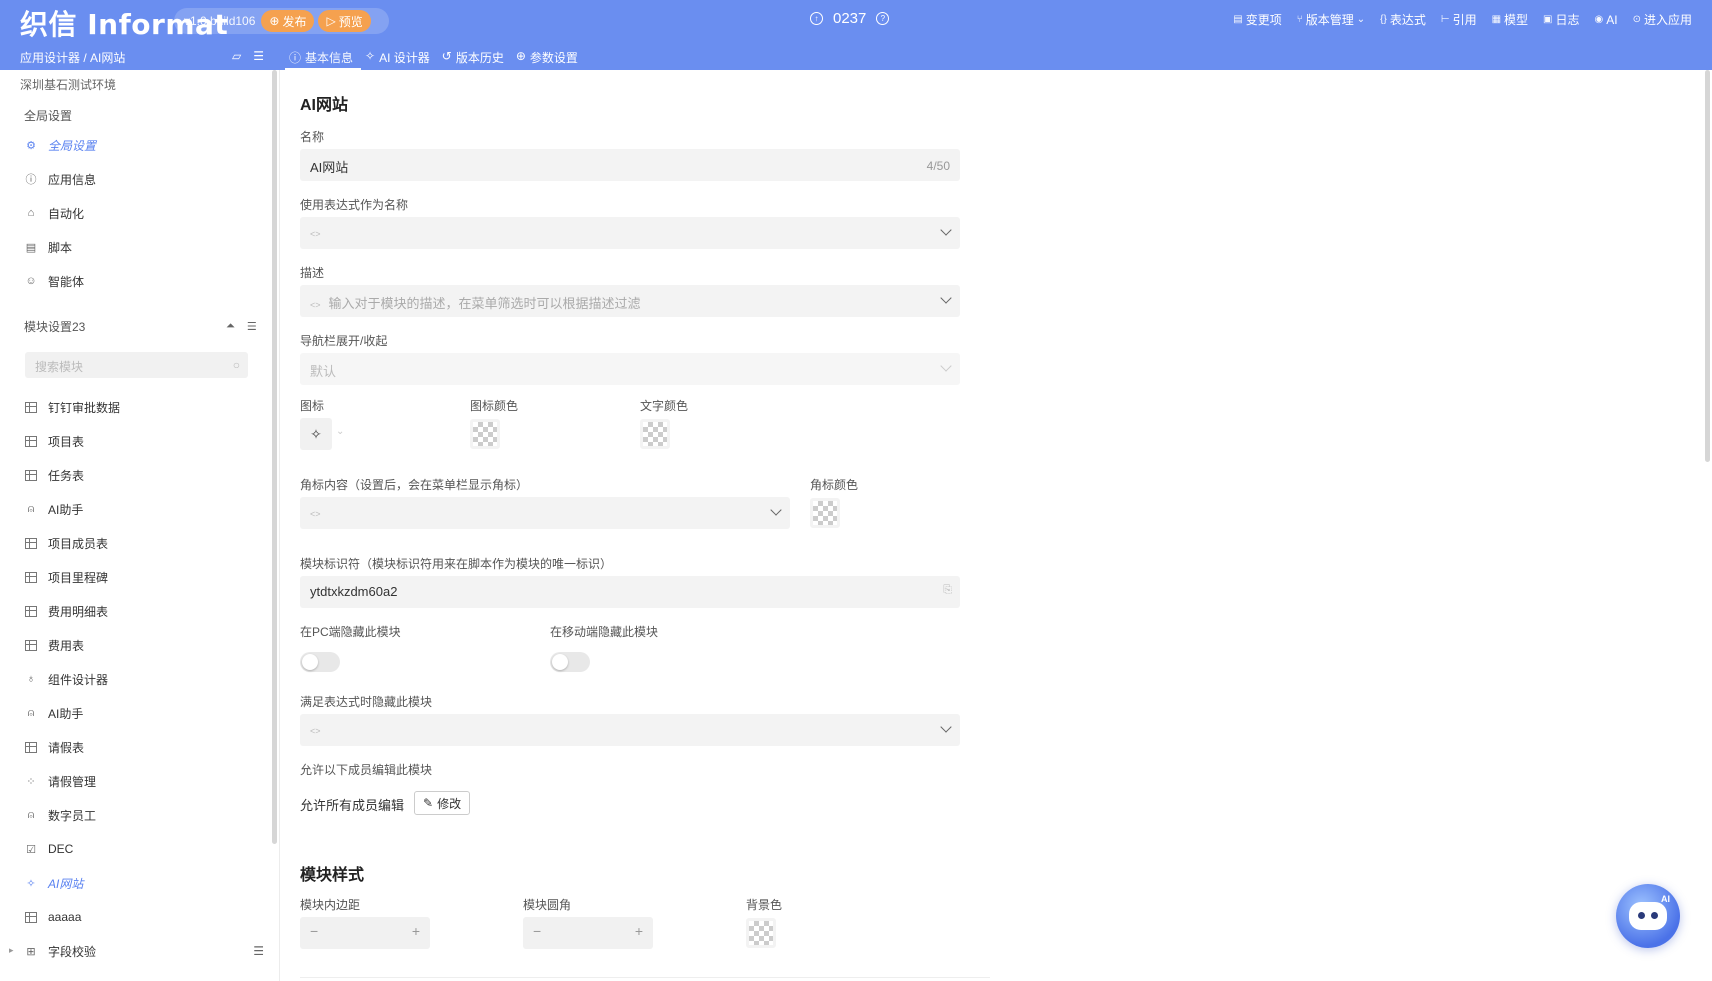 This screenshot has width=1712, height=981. Describe the element at coordinates (630, 592) in the screenshot. I see `module-key-input: ytdtxkzdm60a2 ⎘` at that location.